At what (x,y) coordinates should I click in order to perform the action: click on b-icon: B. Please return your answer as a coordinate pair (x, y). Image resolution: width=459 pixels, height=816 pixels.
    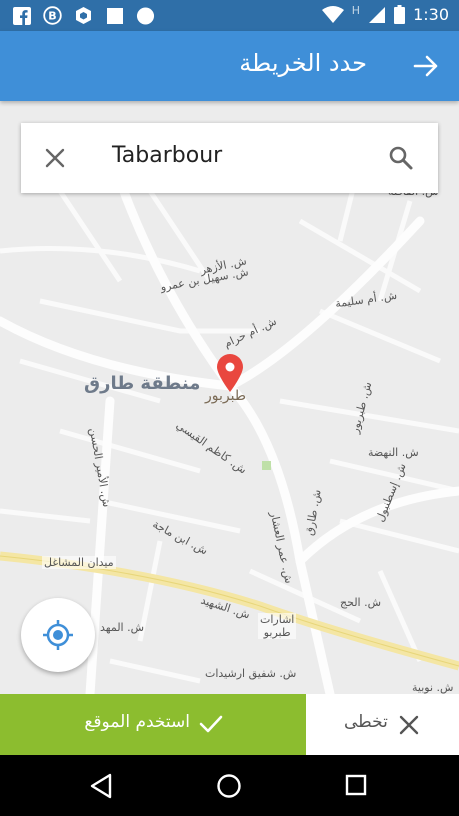
    Looking at the image, I should click on (52, 15).